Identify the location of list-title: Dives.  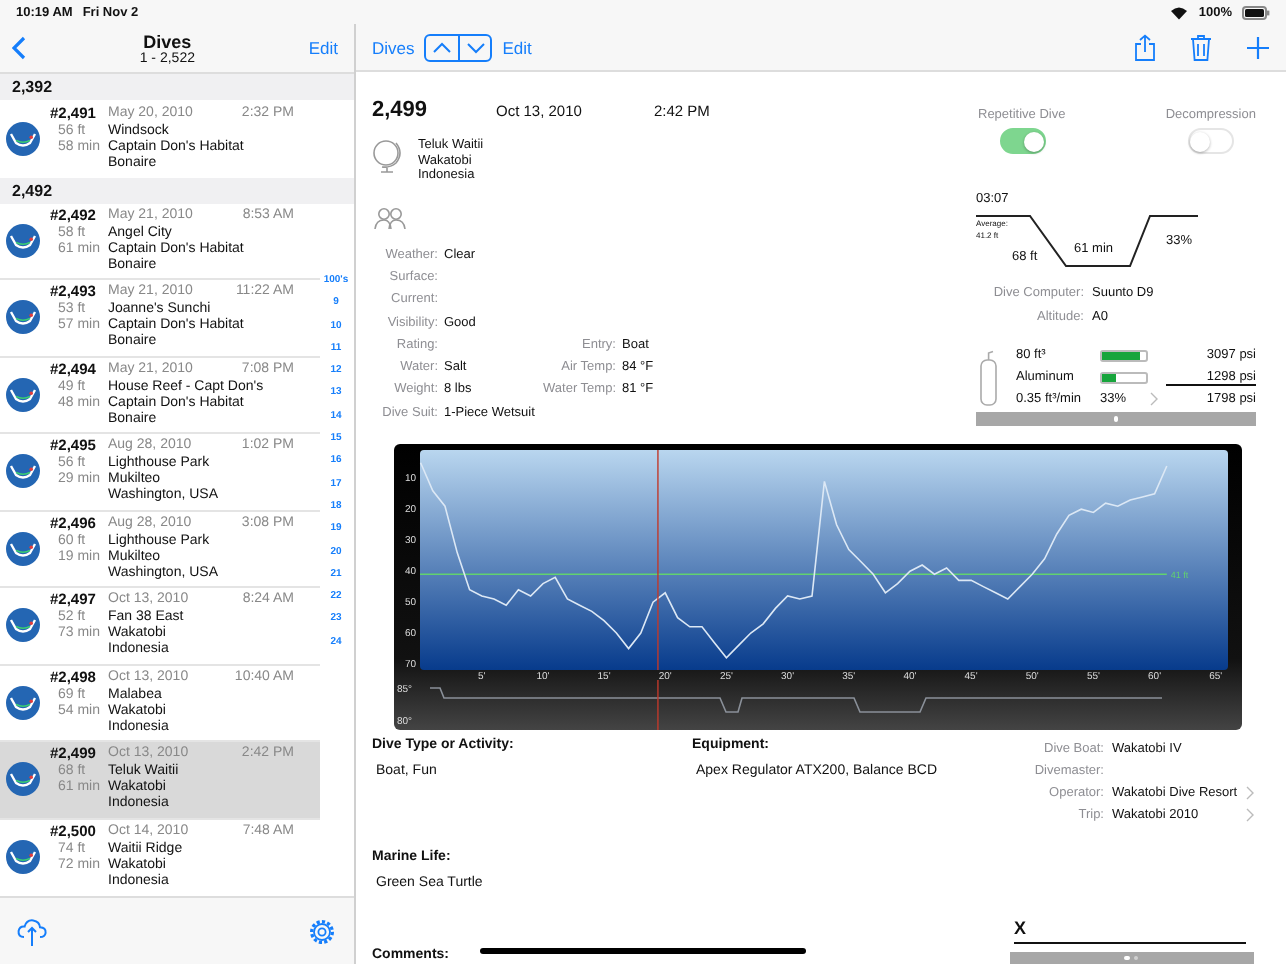
(167, 41).